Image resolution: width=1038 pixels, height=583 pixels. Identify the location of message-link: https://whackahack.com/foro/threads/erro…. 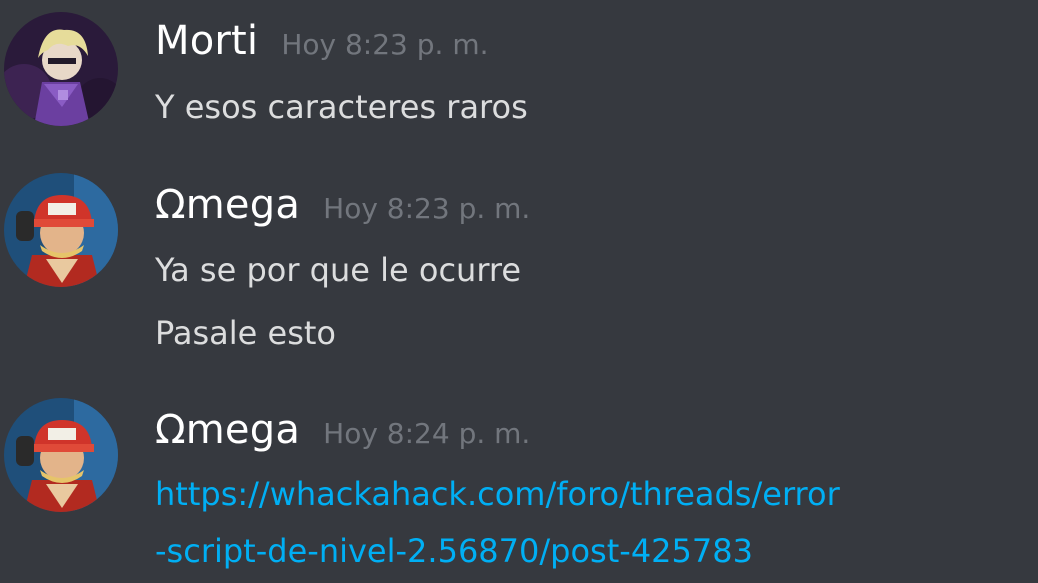
(497, 494).